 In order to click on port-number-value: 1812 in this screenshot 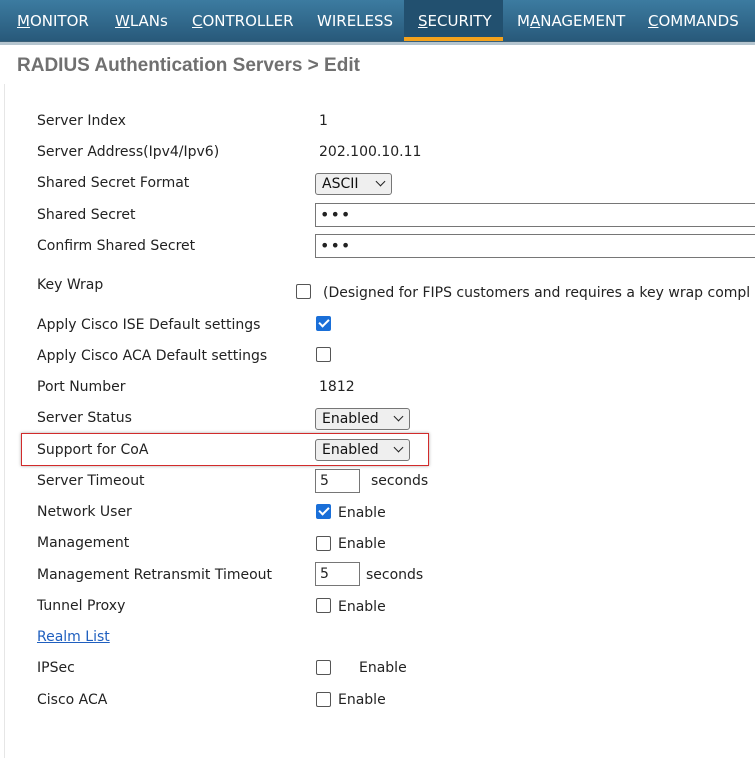, I will do `click(337, 387)`.